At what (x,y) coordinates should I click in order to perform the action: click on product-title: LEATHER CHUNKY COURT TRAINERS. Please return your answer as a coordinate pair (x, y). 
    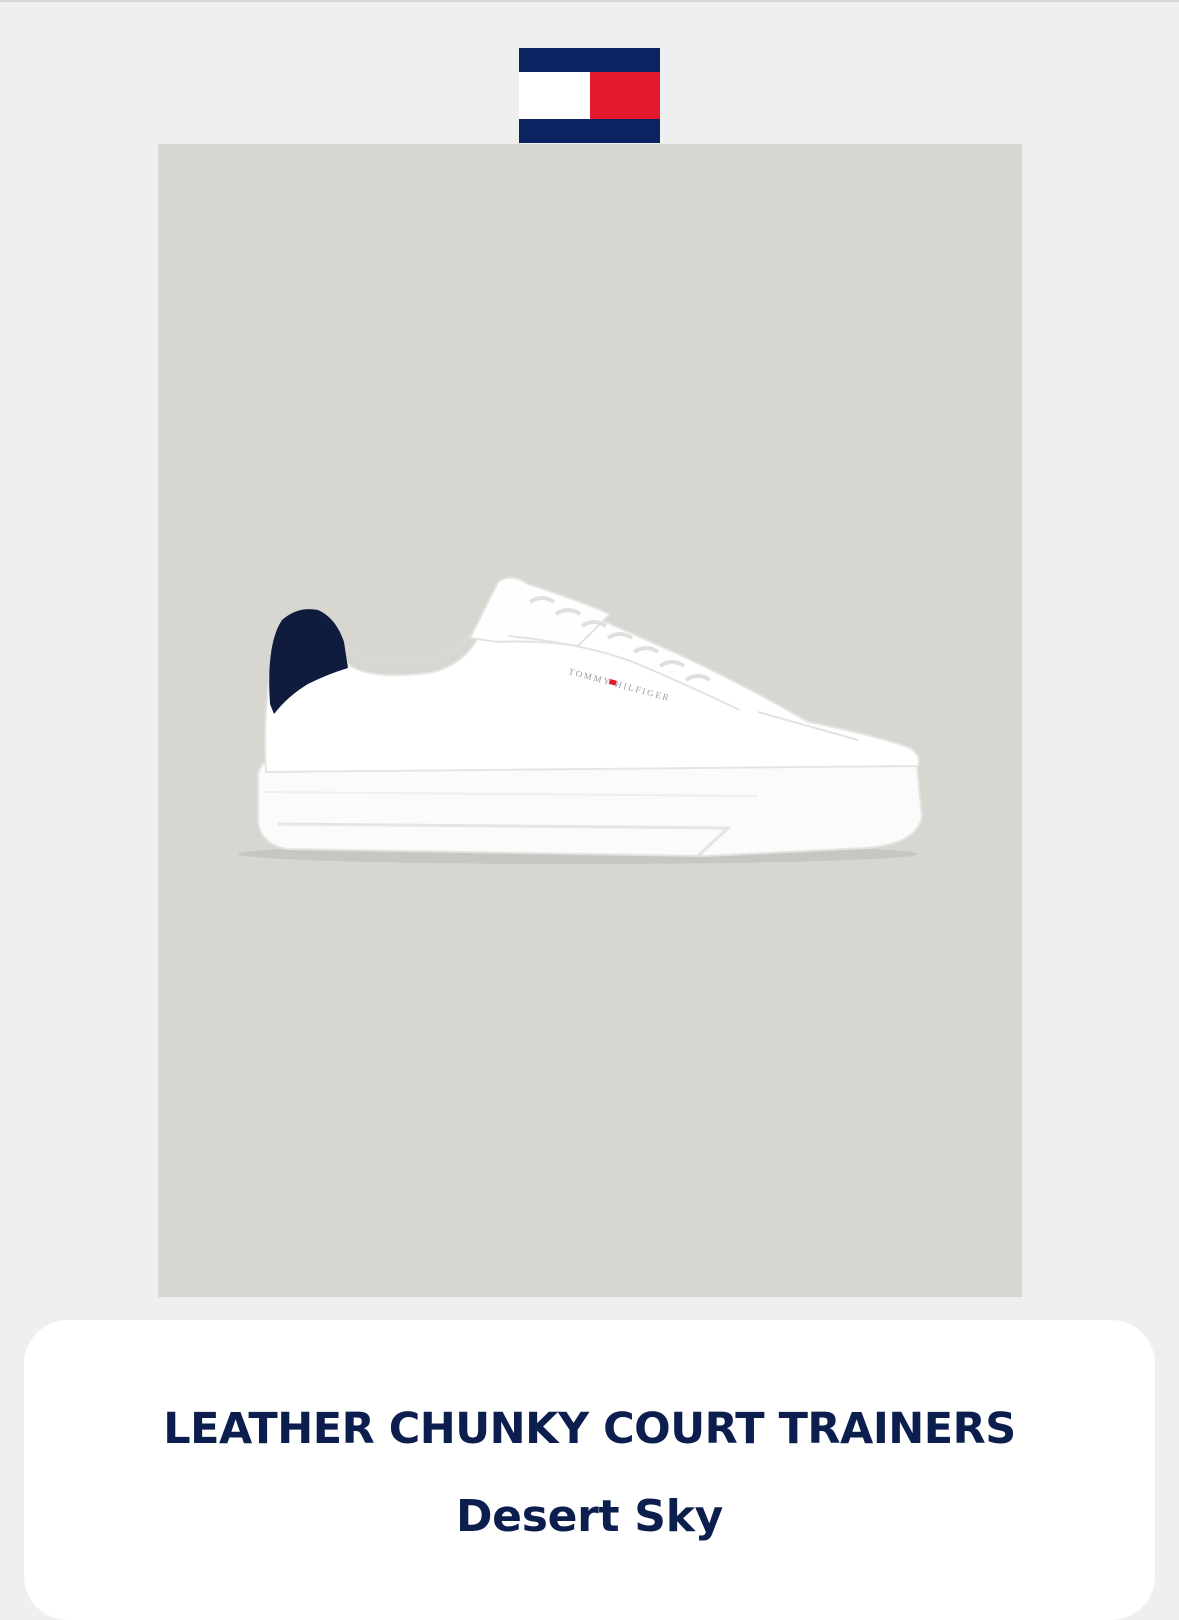
    Looking at the image, I should click on (589, 1429).